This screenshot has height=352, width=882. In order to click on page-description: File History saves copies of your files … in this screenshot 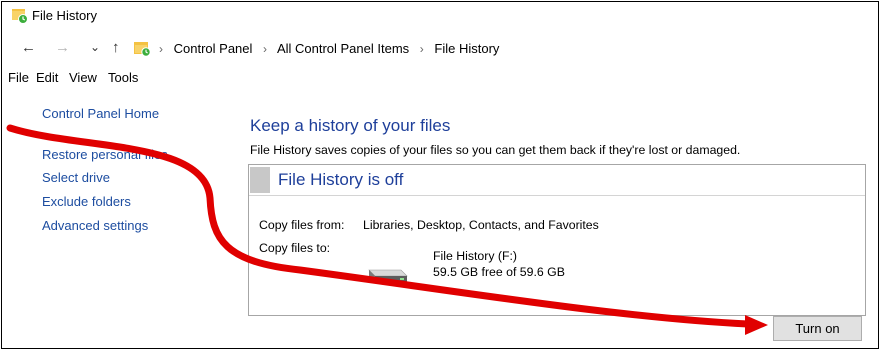, I will do `click(495, 150)`.